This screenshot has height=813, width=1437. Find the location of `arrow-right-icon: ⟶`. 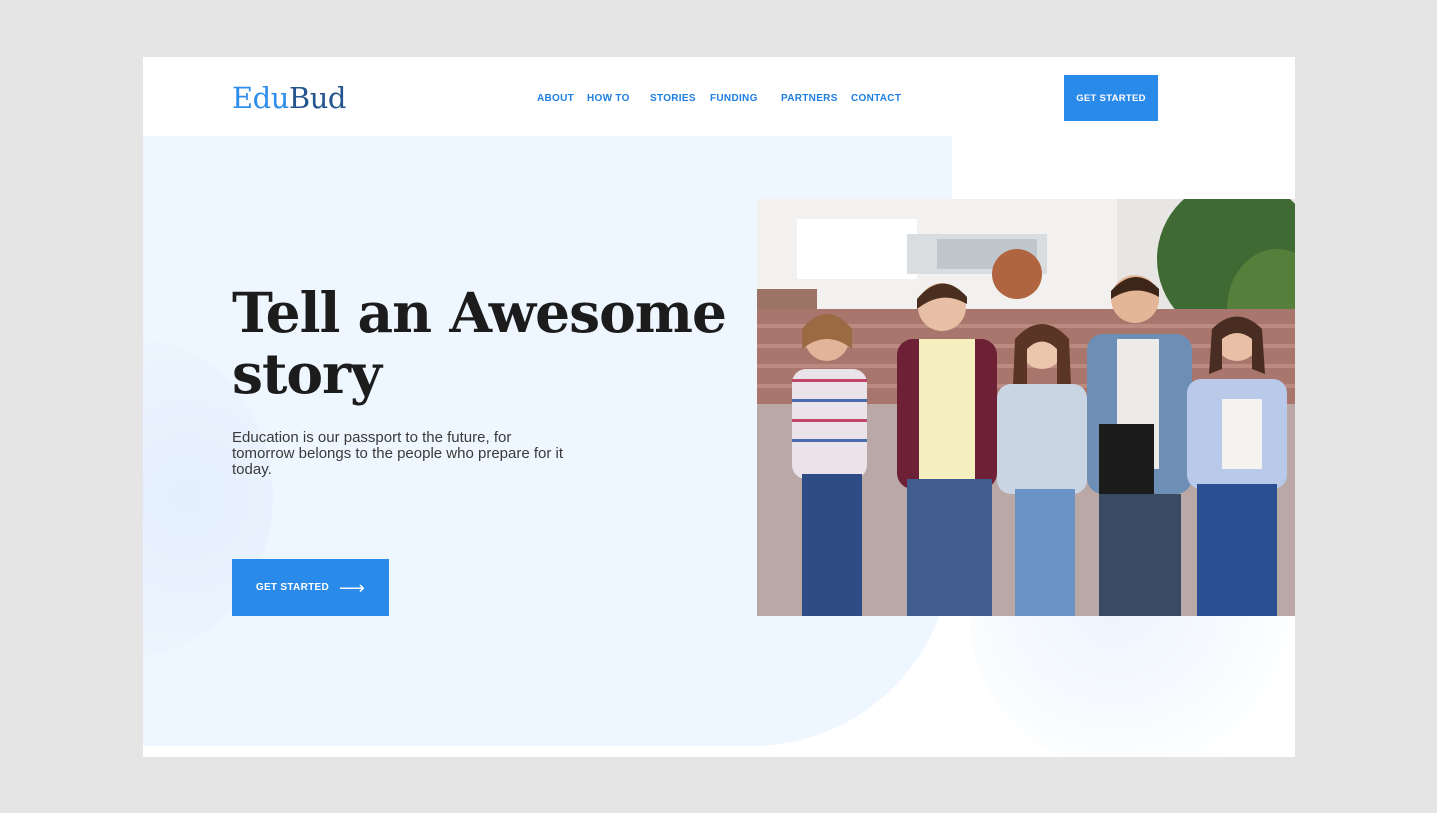

arrow-right-icon: ⟶ is located at coordinates (352, 587).